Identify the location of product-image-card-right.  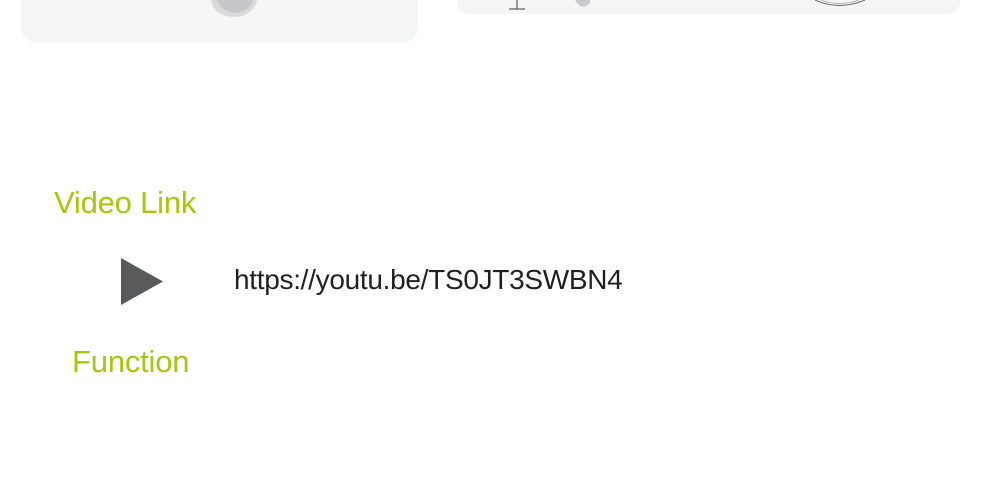
(708, 7).